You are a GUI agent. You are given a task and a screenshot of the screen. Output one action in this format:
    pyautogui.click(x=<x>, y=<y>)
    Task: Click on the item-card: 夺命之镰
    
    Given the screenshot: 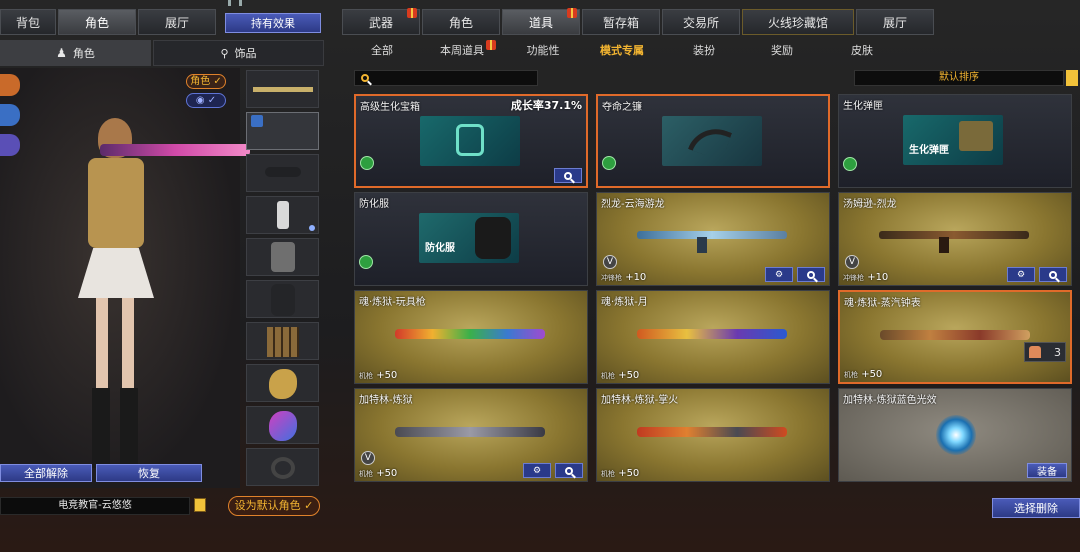 What is the action you would take?
    pyautogui.click(x=713, y=141)
    